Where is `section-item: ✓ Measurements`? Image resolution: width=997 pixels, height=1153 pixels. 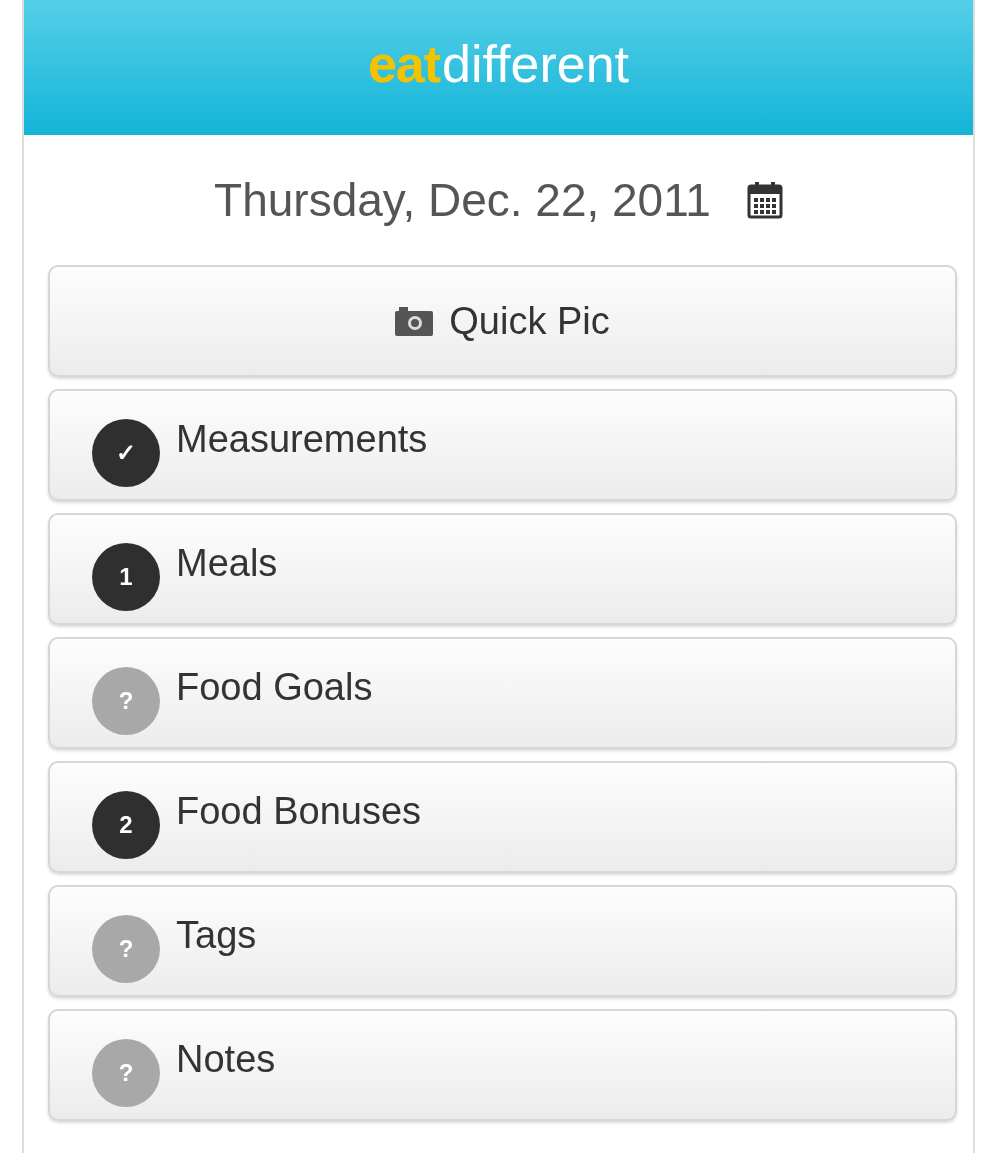
section-item: ✓ Measurements is located at coordinates (502, 445).